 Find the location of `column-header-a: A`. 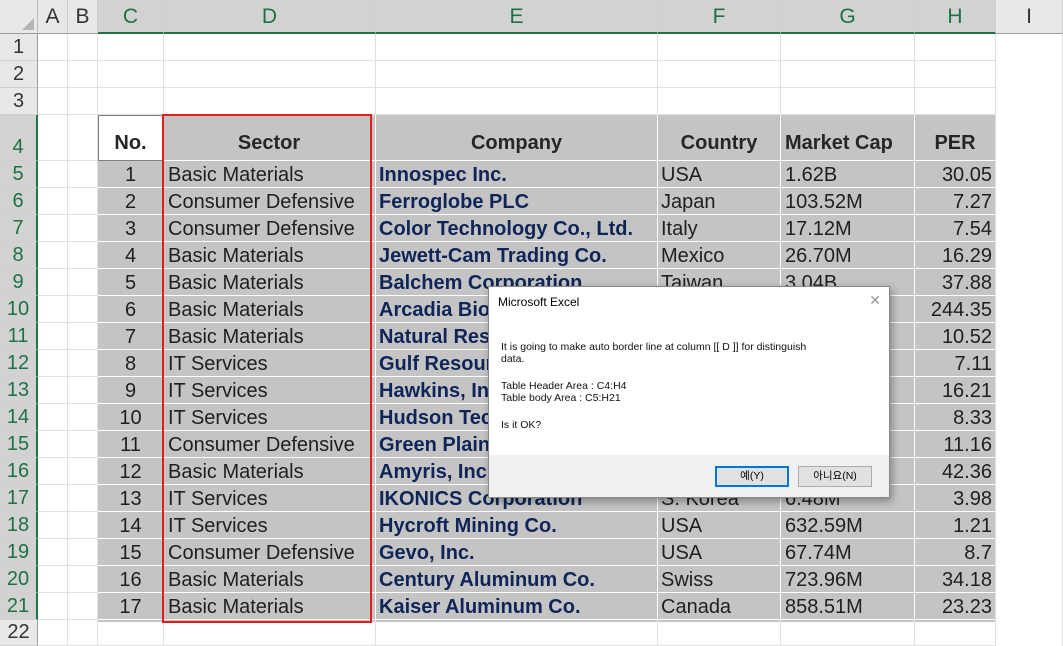

column-header-a: A is located at coordinates (53, 17).